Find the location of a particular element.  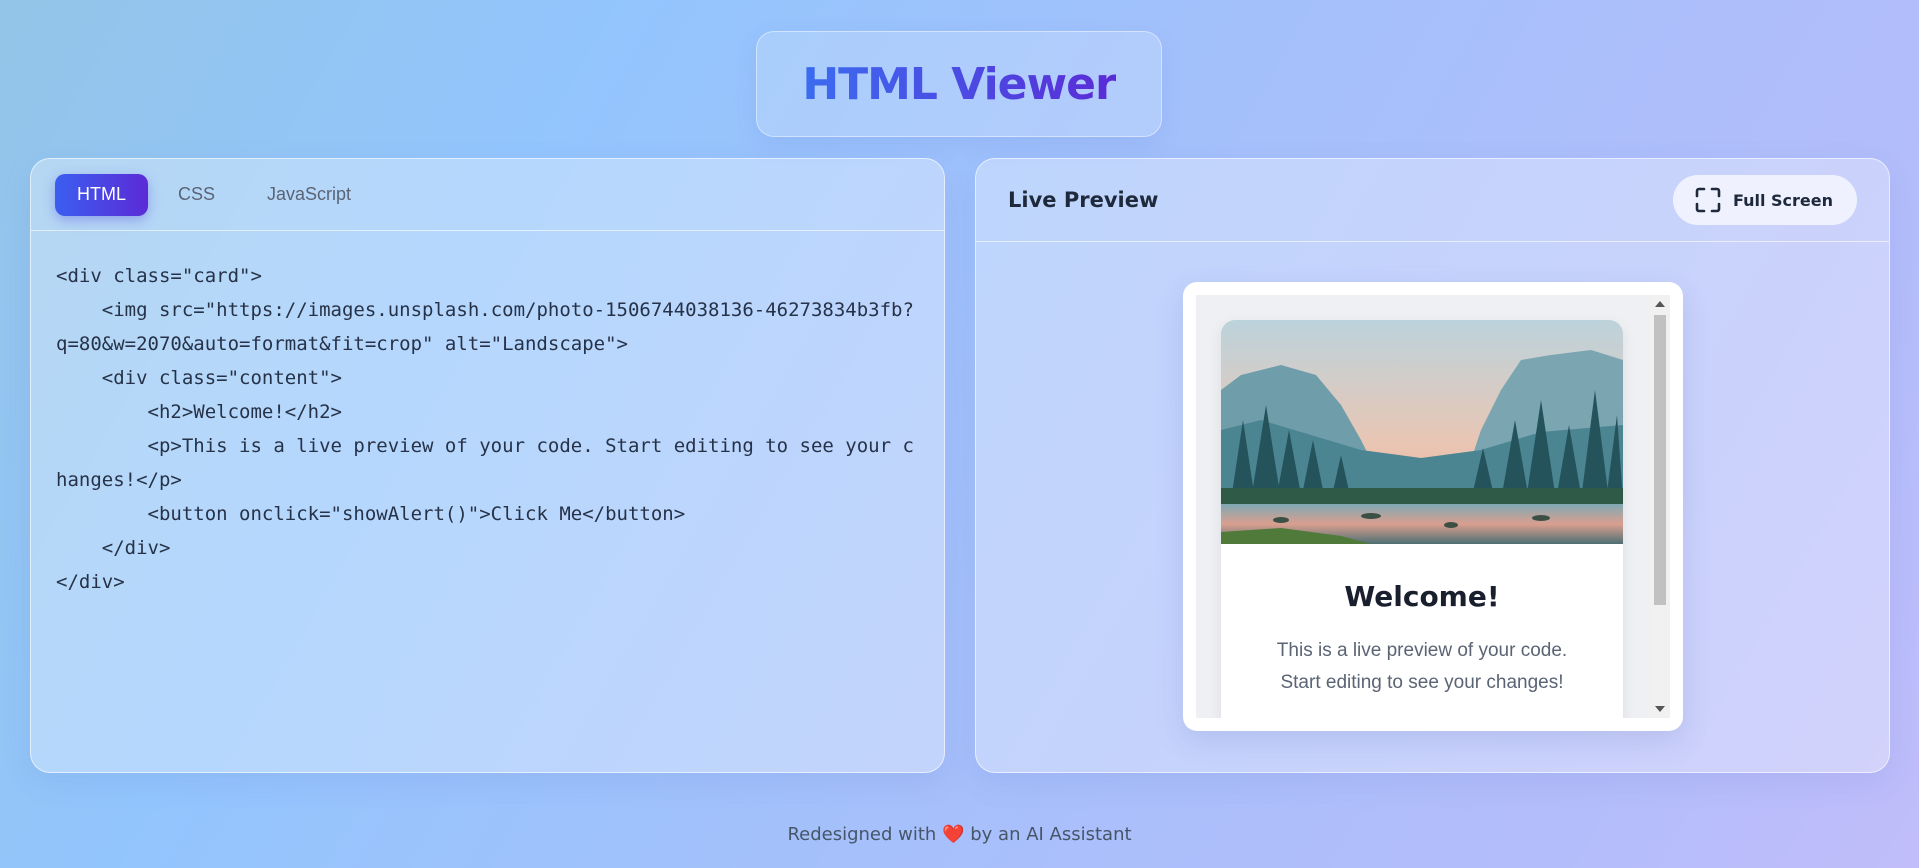

heart-icon: ❤️ is located at coordinates (953, 834).